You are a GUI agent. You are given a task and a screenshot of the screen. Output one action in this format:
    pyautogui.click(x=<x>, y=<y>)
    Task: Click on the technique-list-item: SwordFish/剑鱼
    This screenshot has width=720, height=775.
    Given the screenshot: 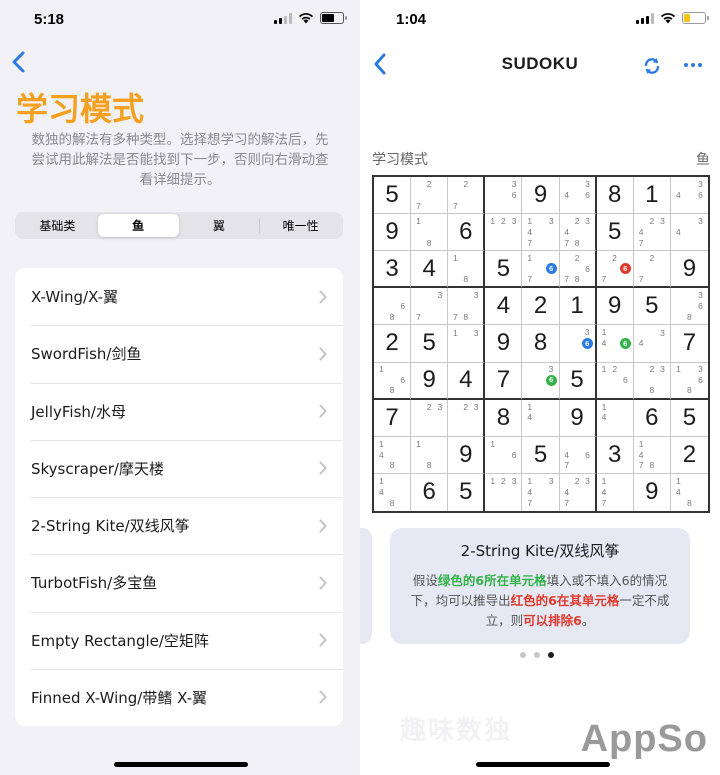 What is the action you would take?
    pyautogui.click(x=179, y=353)
    